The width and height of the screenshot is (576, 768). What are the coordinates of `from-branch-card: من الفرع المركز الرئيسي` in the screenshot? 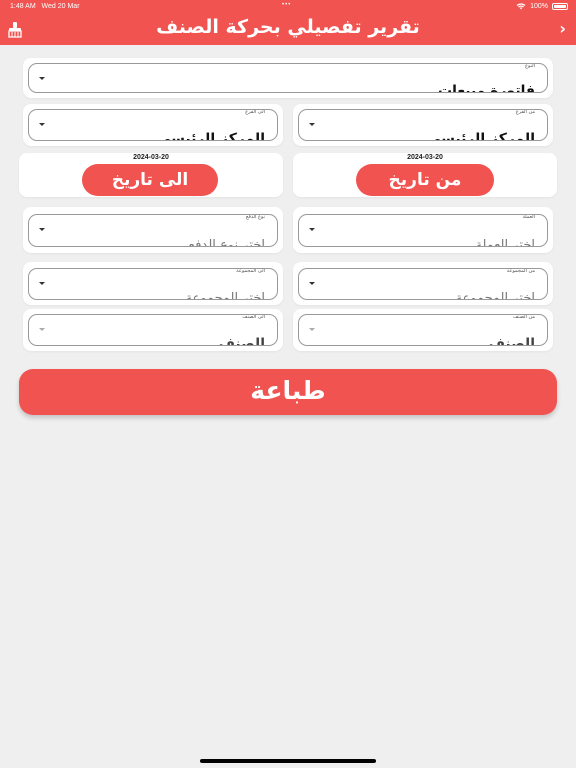 It's located at (423, 125).